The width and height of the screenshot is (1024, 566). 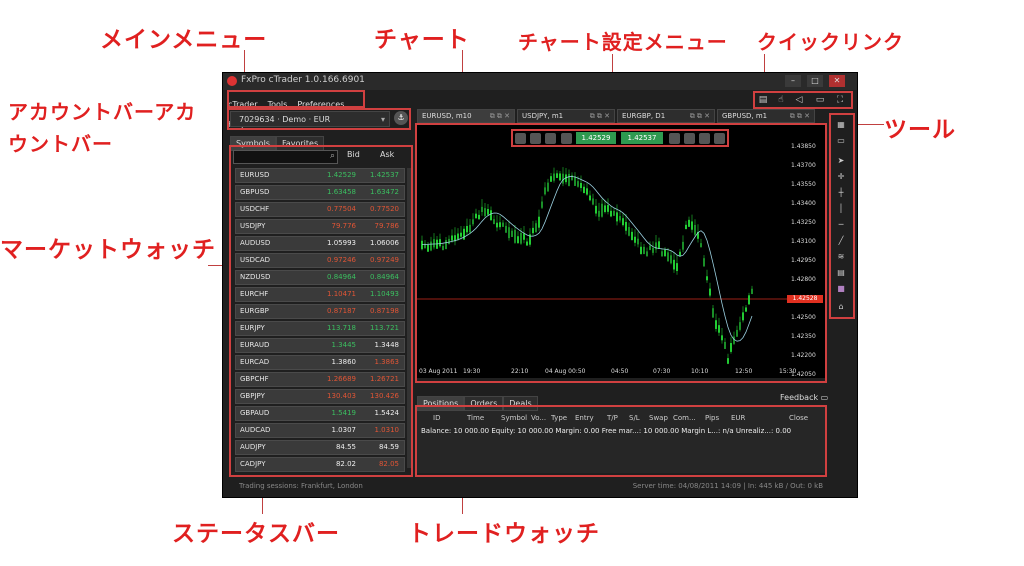 What do you see at coordinates (566, 116) in the screenshot?
I see `chart-tab-usdjpy: USDJPY, m1 ⧉ ⧉ ✕` at bounding box center [566, 116].